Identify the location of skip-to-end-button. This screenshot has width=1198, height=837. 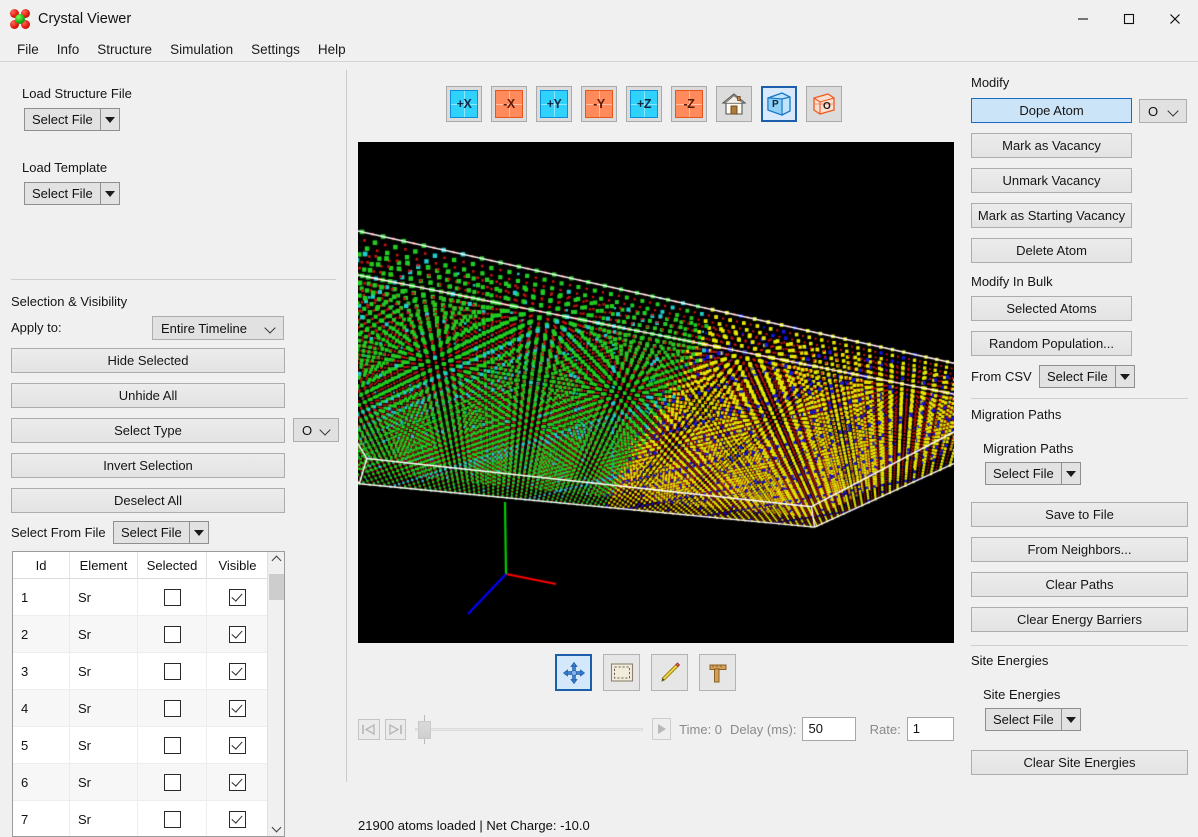
(395, 729).